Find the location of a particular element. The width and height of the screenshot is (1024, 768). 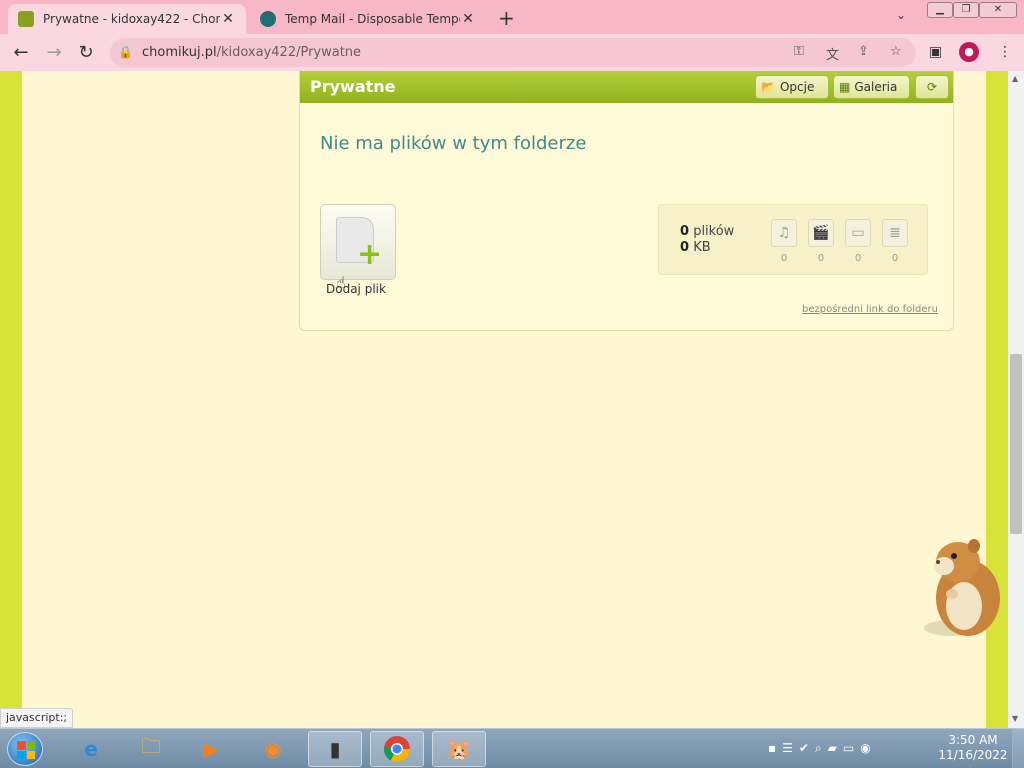

hand-cursor-icon: ☝ is located at coordinates (341, 282).